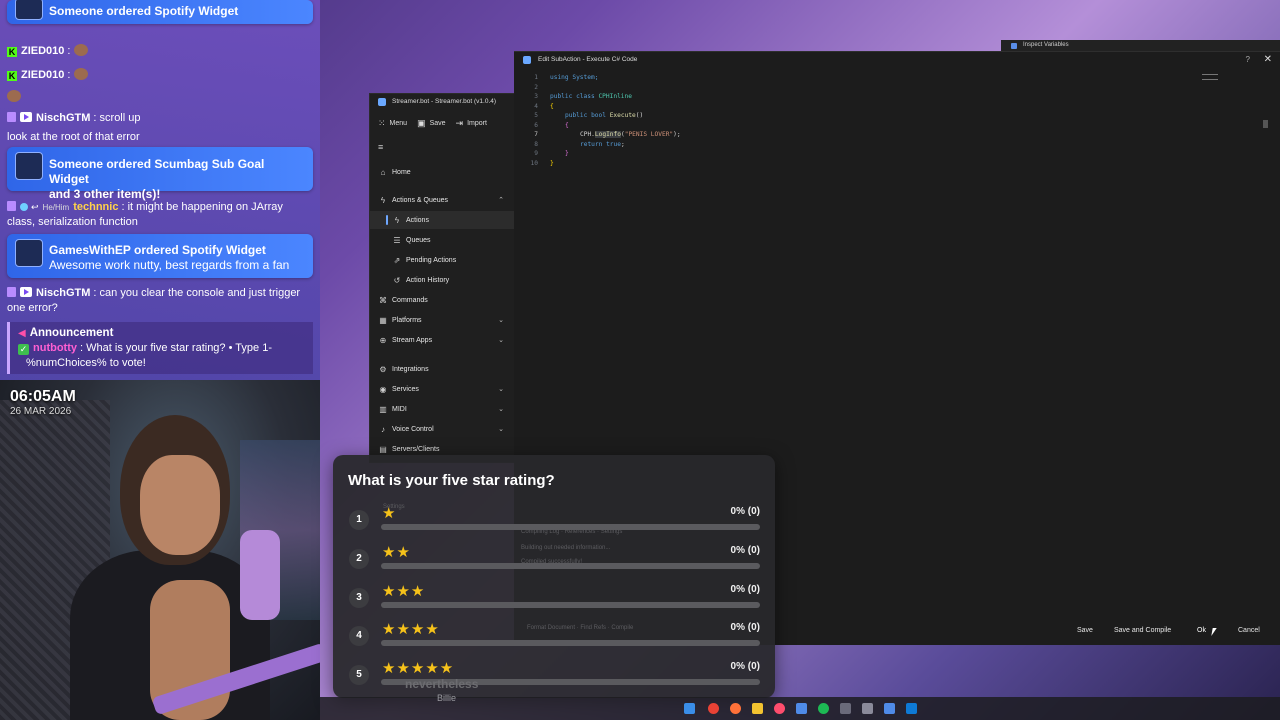  What do you see at coordinates (443, 260) in the screenshot?
I see `nav-item-pending-actions: ⇗ Pending Actions` at bounding box center [443, 260].